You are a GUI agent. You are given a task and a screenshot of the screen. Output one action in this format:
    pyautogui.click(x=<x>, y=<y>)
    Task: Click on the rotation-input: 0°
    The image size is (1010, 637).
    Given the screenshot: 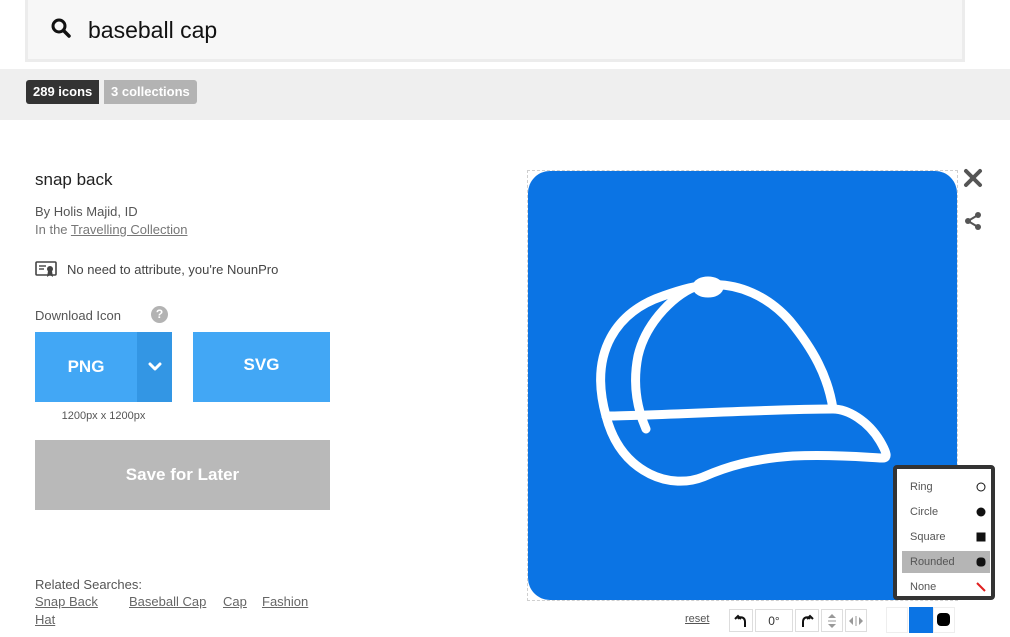 What is the action you would take?
    pyautogui.click(x=774, y=620)
    